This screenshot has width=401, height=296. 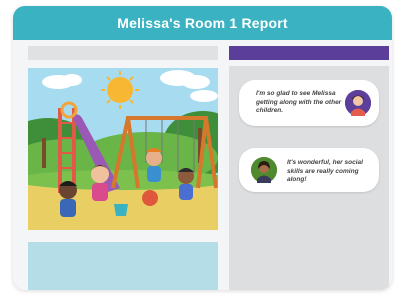 What do you see at coordinates (123, 266) in the screenshot?
I see `caption-box` at bounding box center [123, 266].